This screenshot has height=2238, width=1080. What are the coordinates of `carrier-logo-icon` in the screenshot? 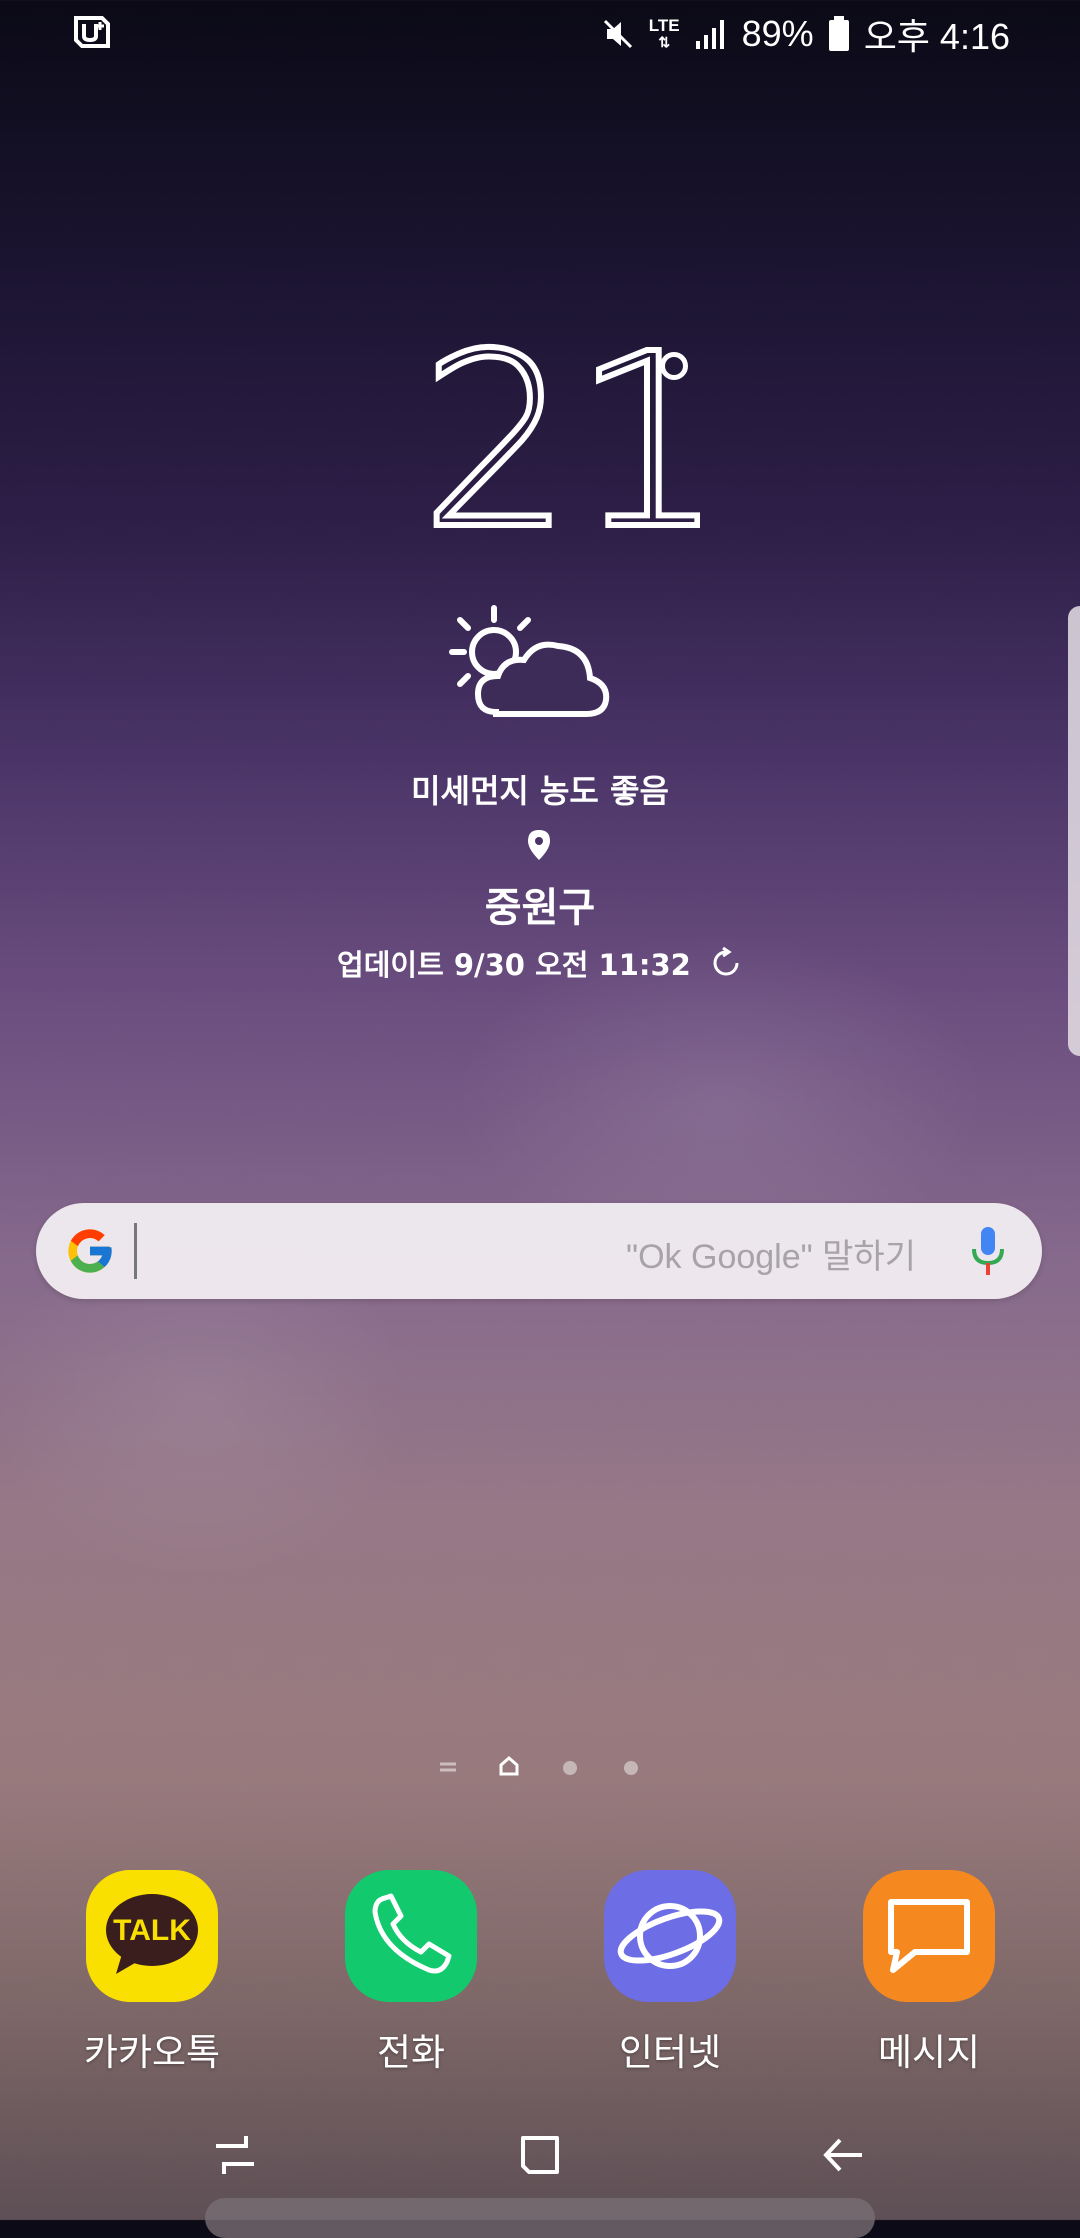 It's located at (92, 32).